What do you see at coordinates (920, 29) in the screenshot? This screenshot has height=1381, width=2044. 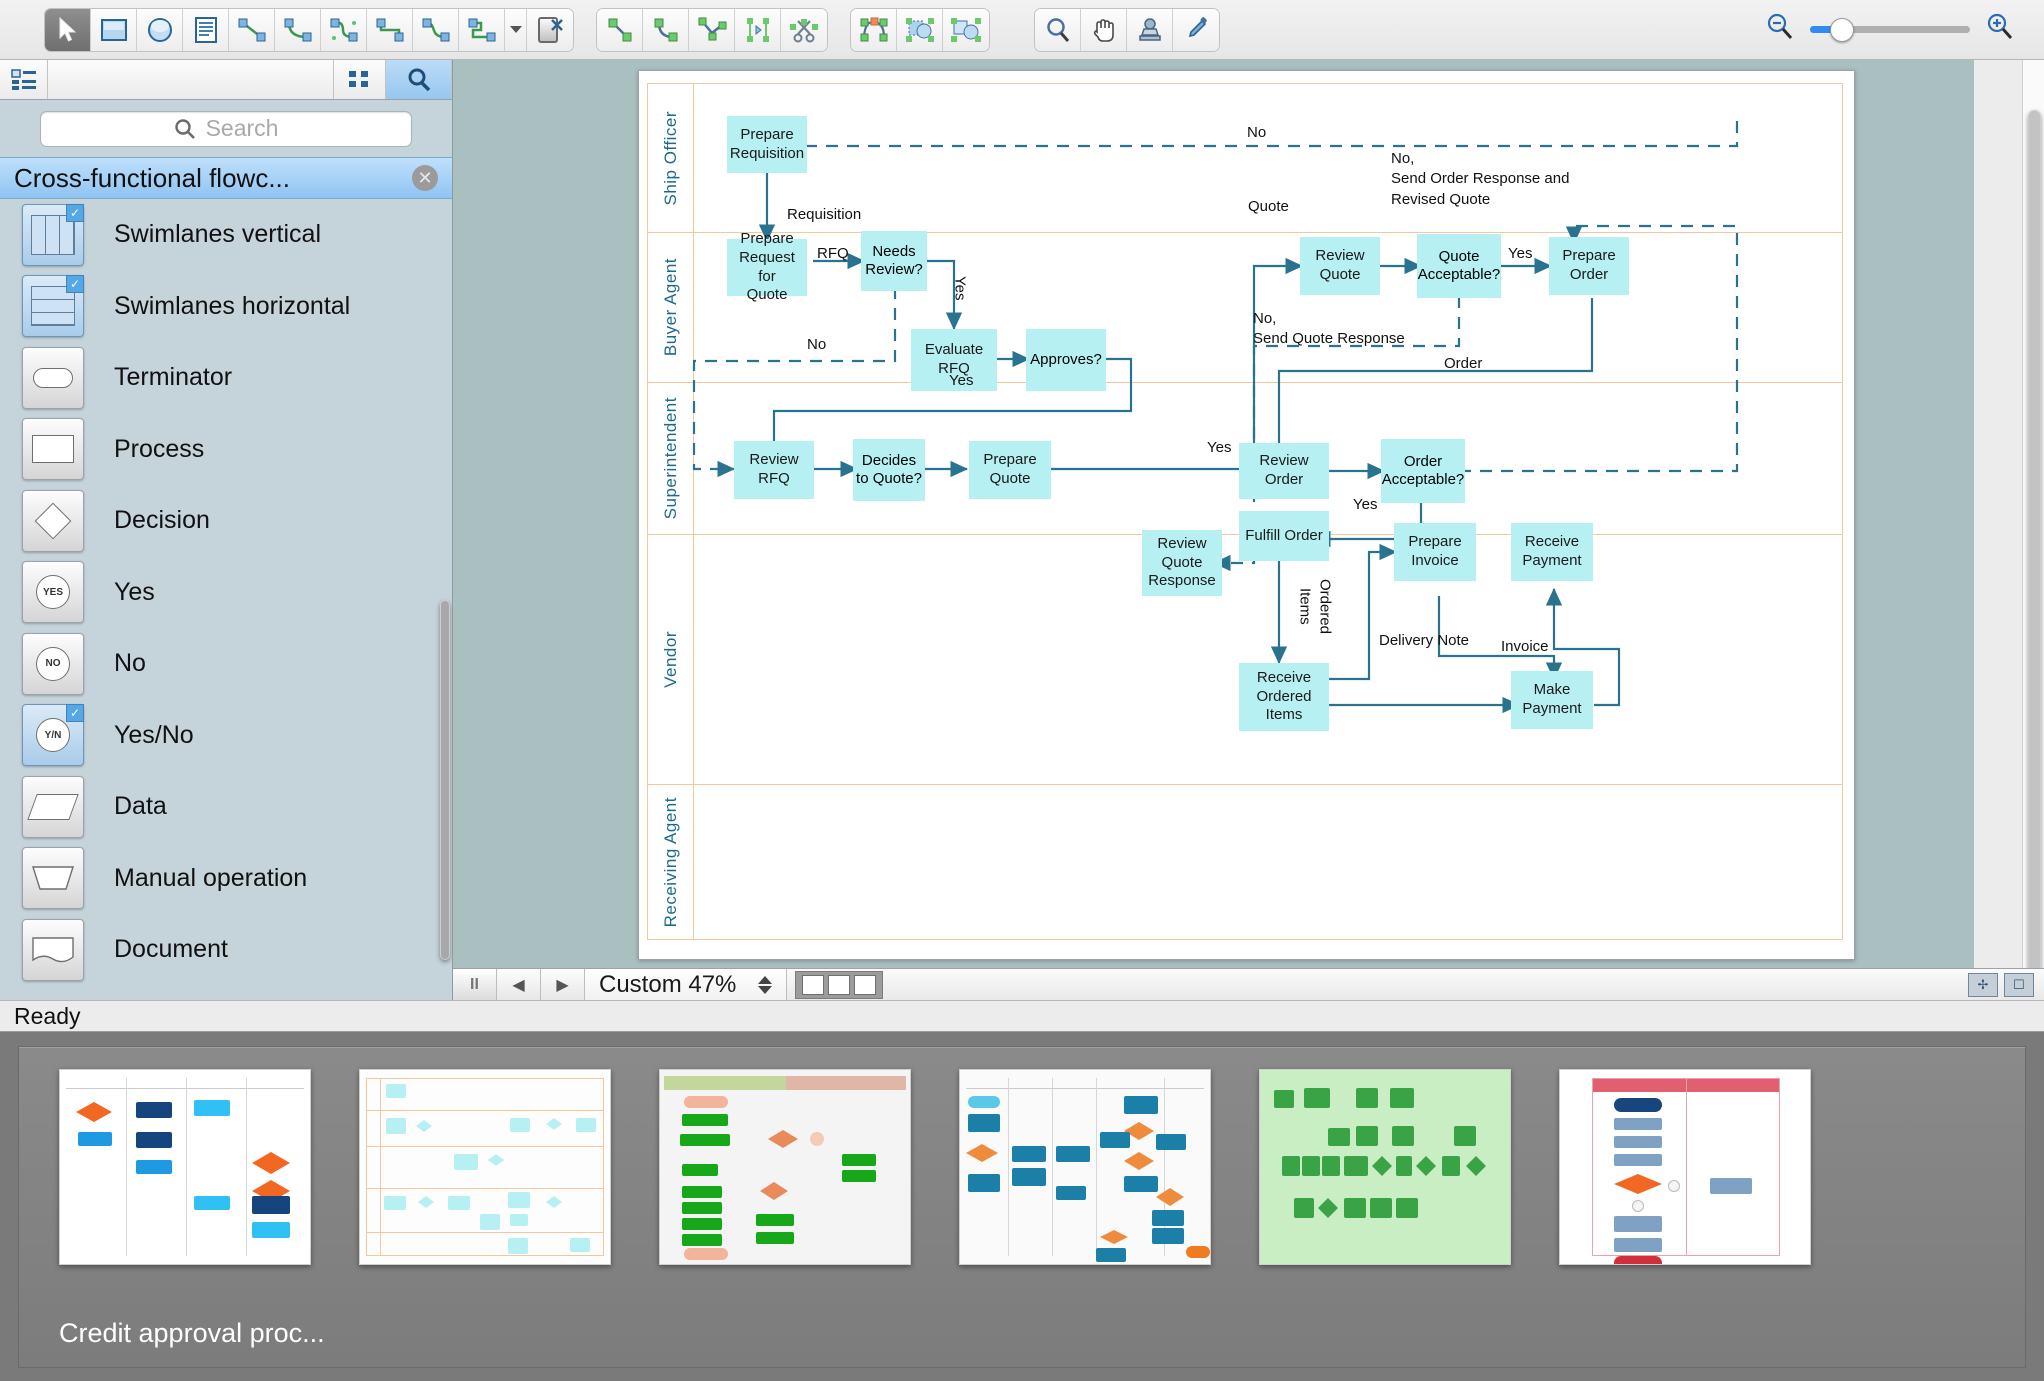 I see `union-shapes-icon` at bounding box center [920, 29].